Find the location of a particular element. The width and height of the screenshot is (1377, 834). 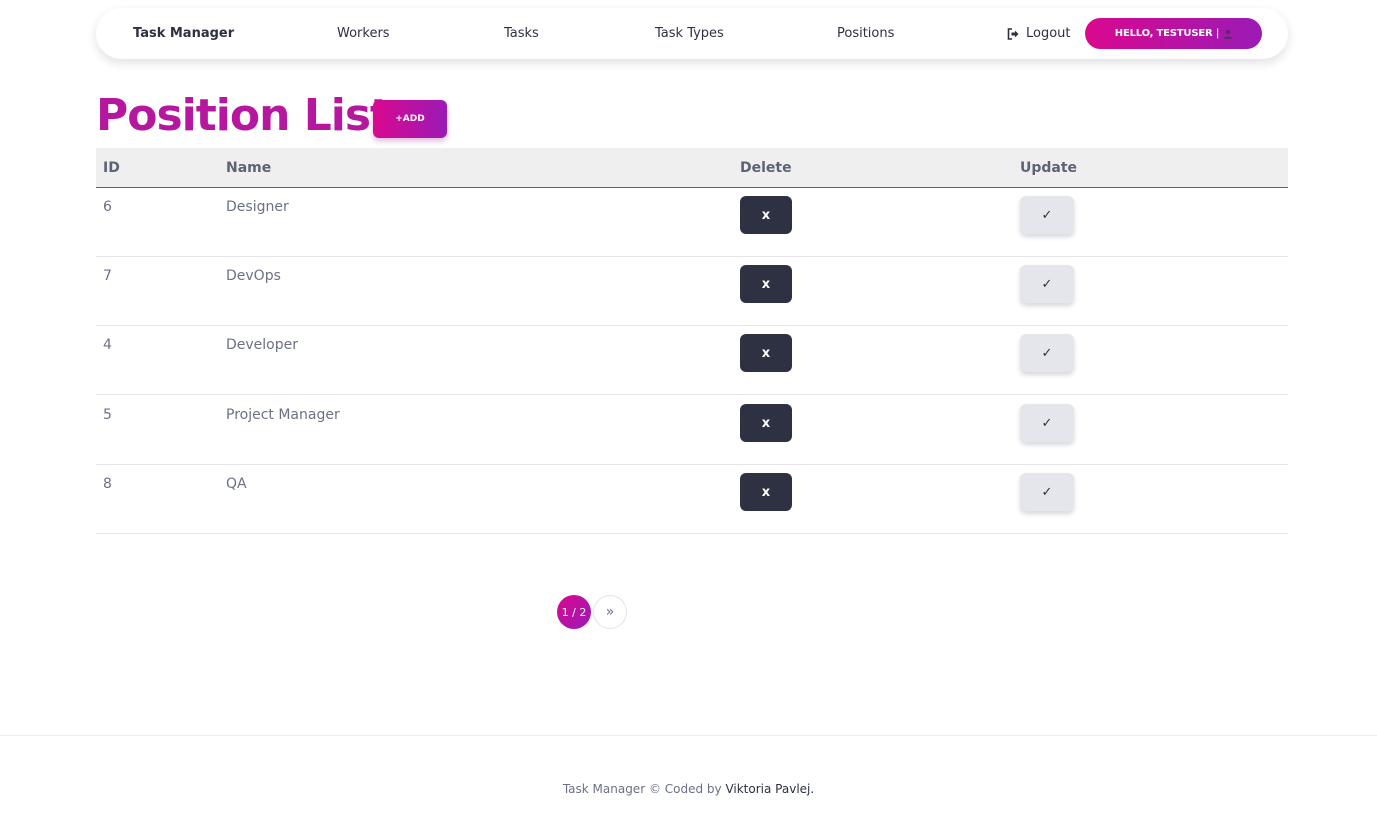

row-id: 7 is located at coordinates (107, 276).